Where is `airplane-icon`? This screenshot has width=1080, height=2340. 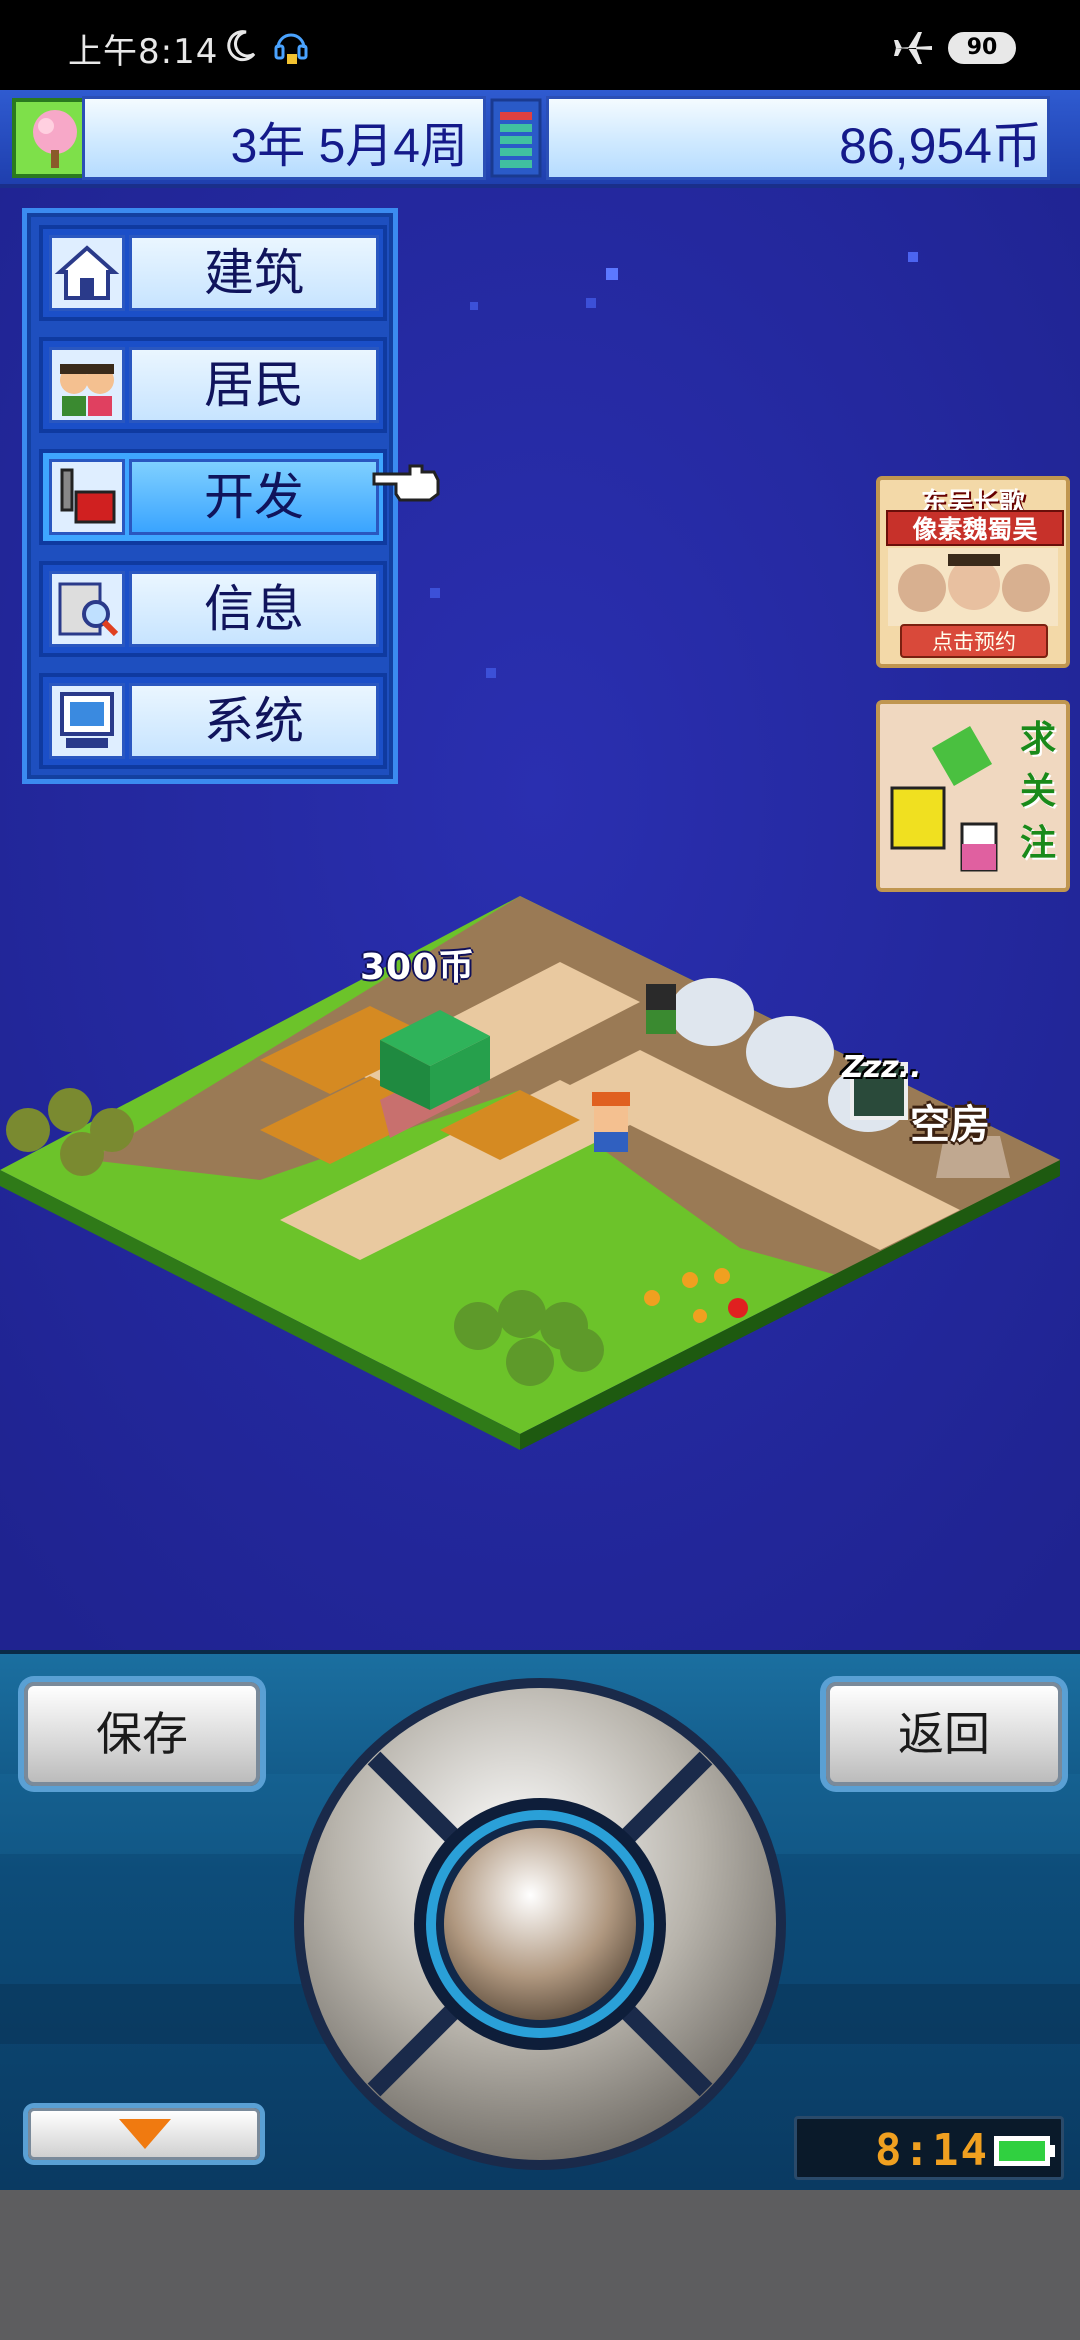 airplane-icon is located at coordinates (913, 48).